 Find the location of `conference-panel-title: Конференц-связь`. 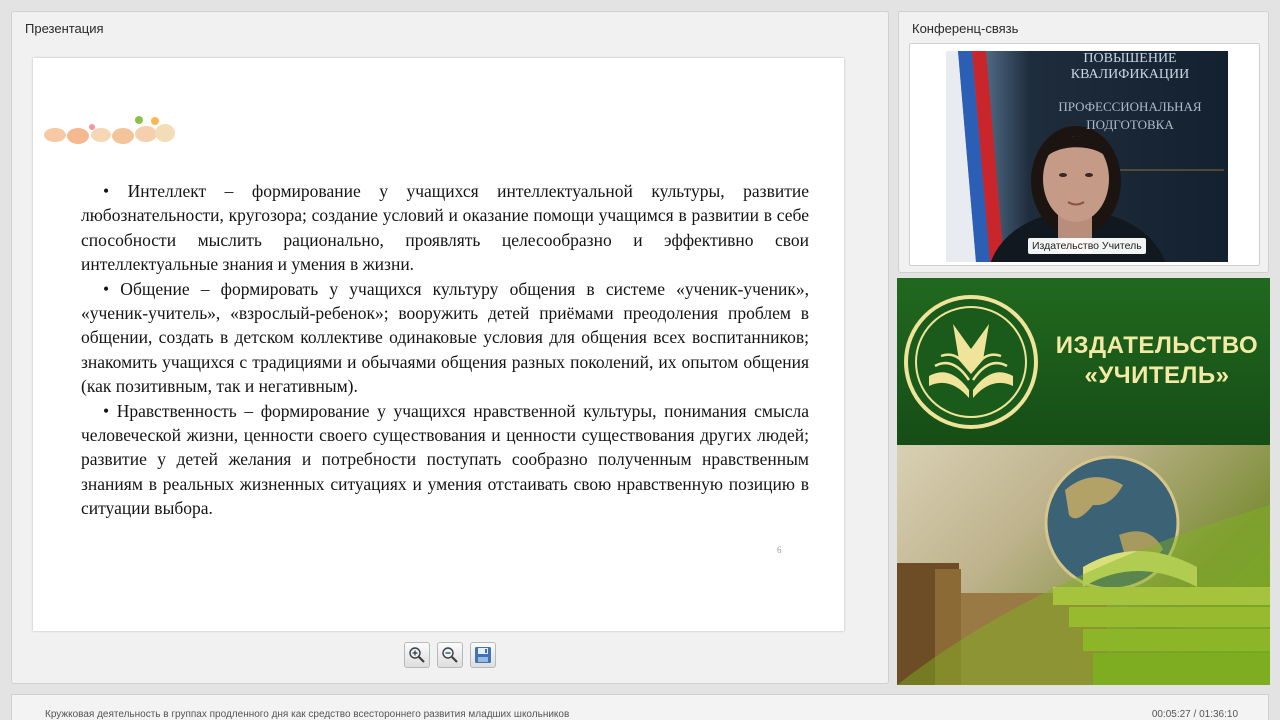

conference-panel-title: Конференц-связь is located at coordinates (965, 28).